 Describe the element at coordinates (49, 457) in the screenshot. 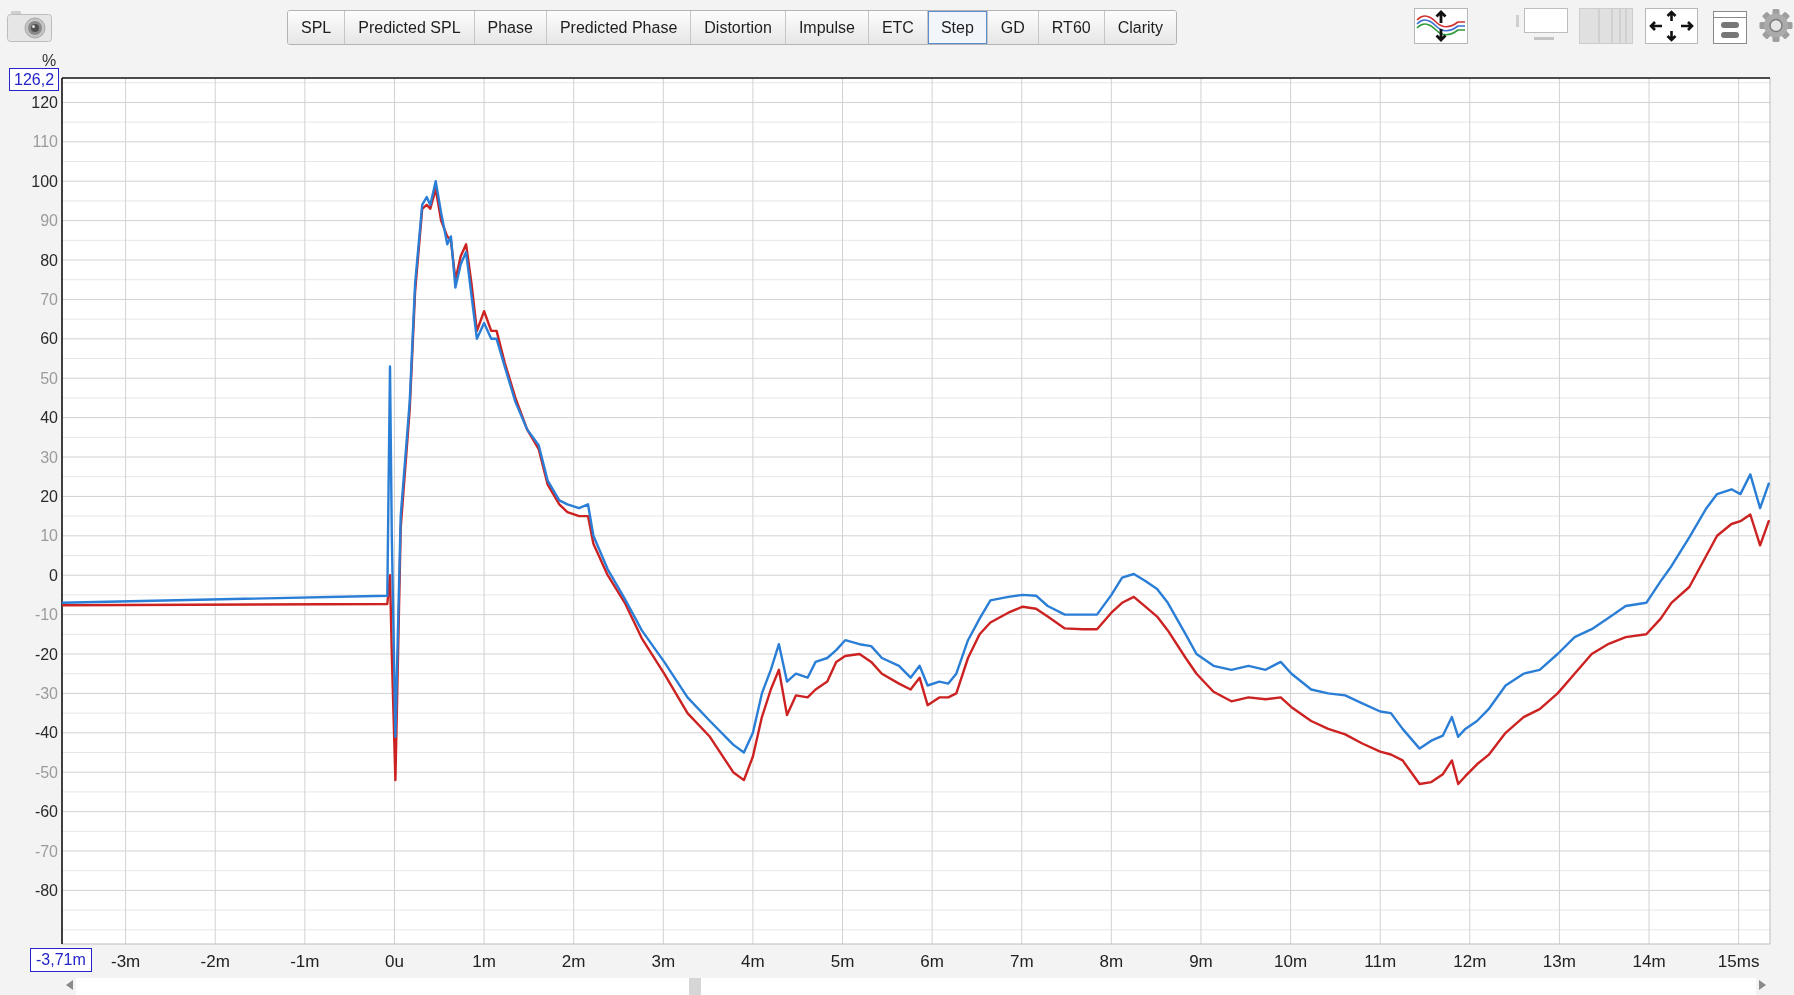

I see `y-tick-label: 30` at that location.